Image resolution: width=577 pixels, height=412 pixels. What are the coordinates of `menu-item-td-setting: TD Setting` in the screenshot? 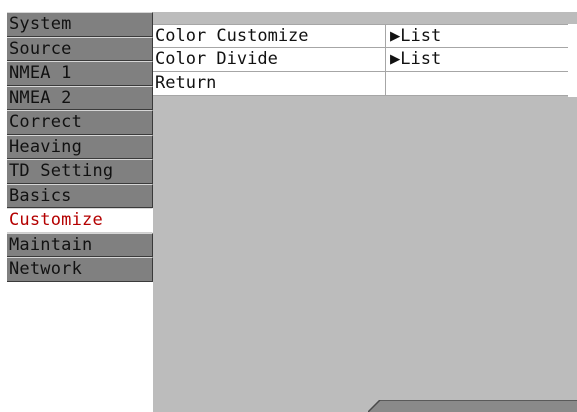 It's located at (80, 171).